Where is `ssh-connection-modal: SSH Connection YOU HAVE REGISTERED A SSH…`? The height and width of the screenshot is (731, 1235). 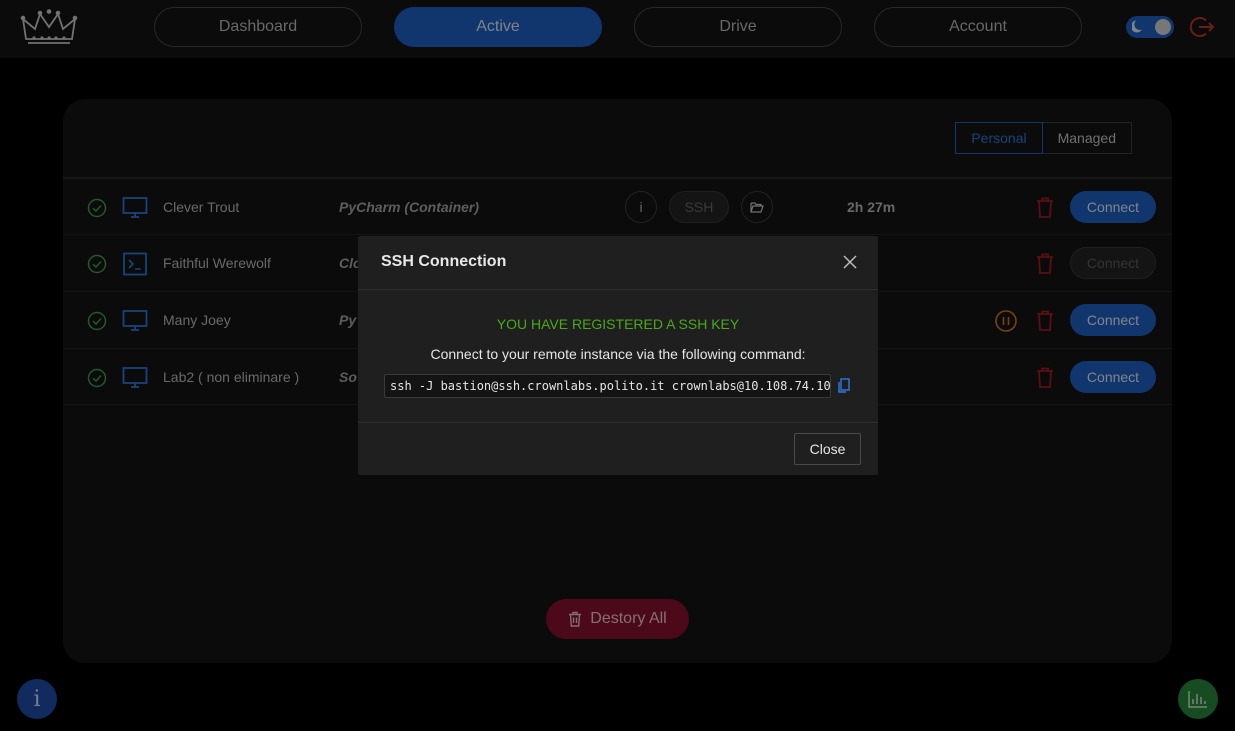
ssh-connection-modal: SSH Connection YOU HAVE REGISTERED A SSH… is located at coordinates (618, 355).